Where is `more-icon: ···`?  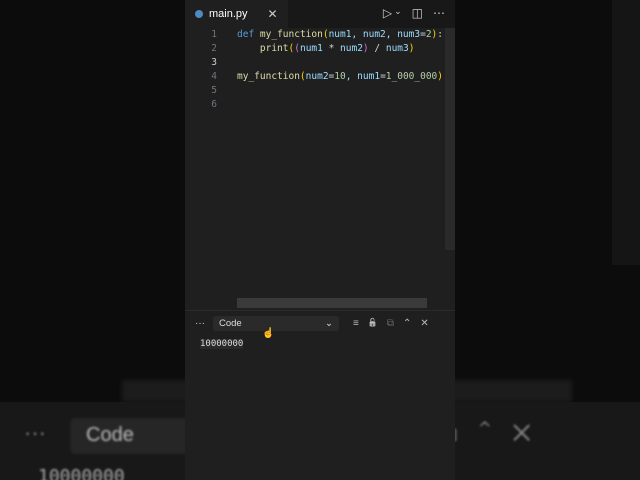 more-icon: ··· is located at coordinates (200, 323).